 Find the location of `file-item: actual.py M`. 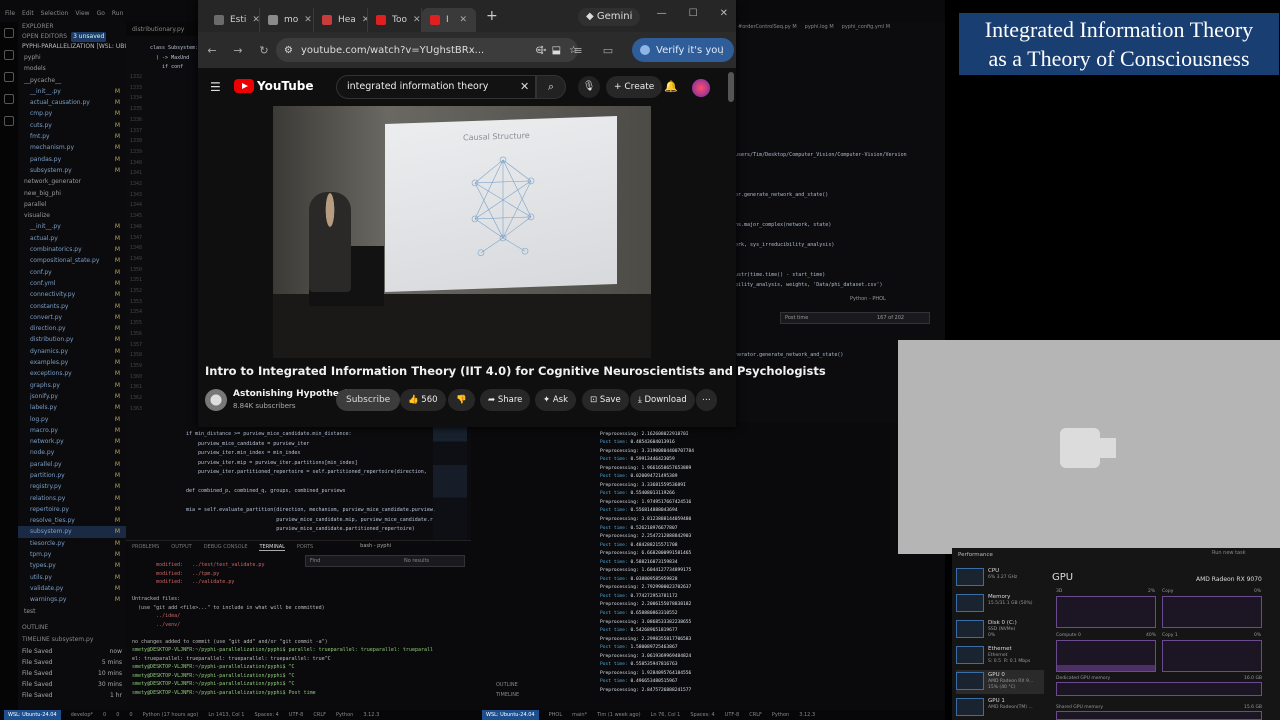

file-item: actual.py M is located at coordinates (72, 238).